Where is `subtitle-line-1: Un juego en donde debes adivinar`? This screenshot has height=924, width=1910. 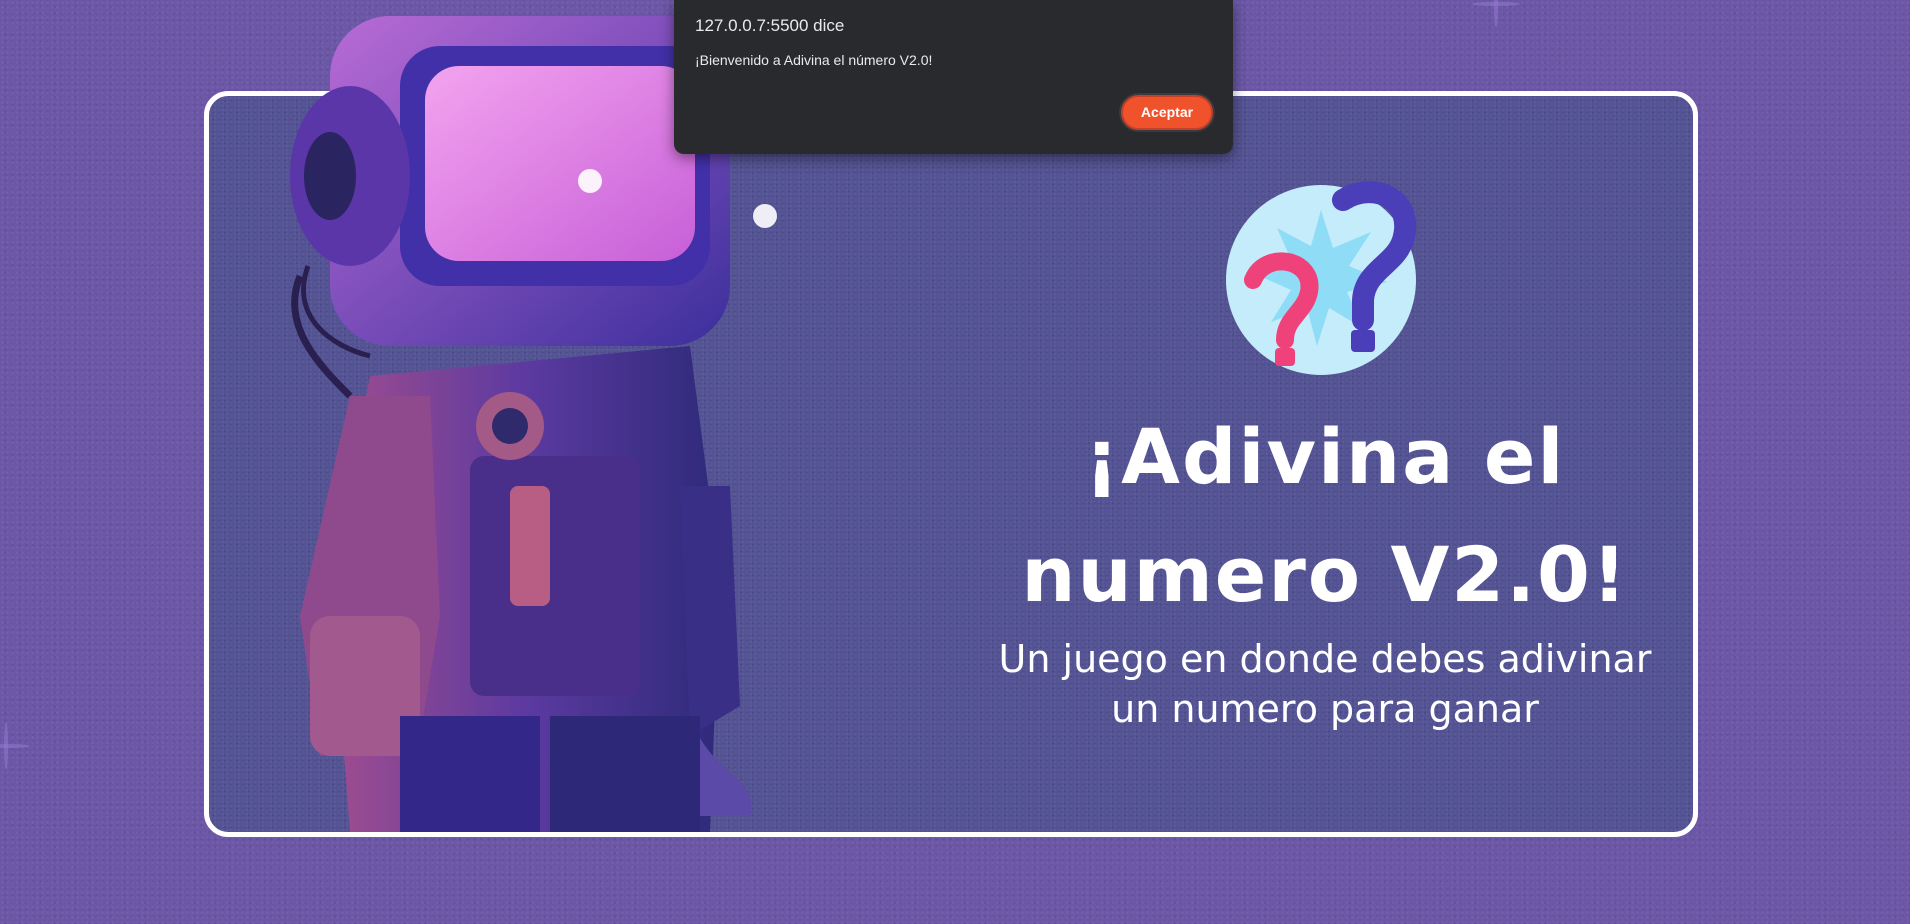 subtitle-line-1: Un juego en donde debes adivinar is located at coordinates (1325, 659).